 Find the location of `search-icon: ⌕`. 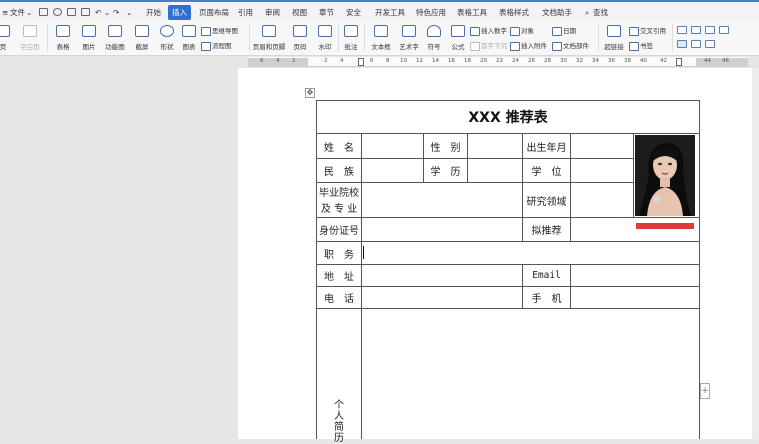

search-icon: ⌕ is located at coordinates (587, 12).